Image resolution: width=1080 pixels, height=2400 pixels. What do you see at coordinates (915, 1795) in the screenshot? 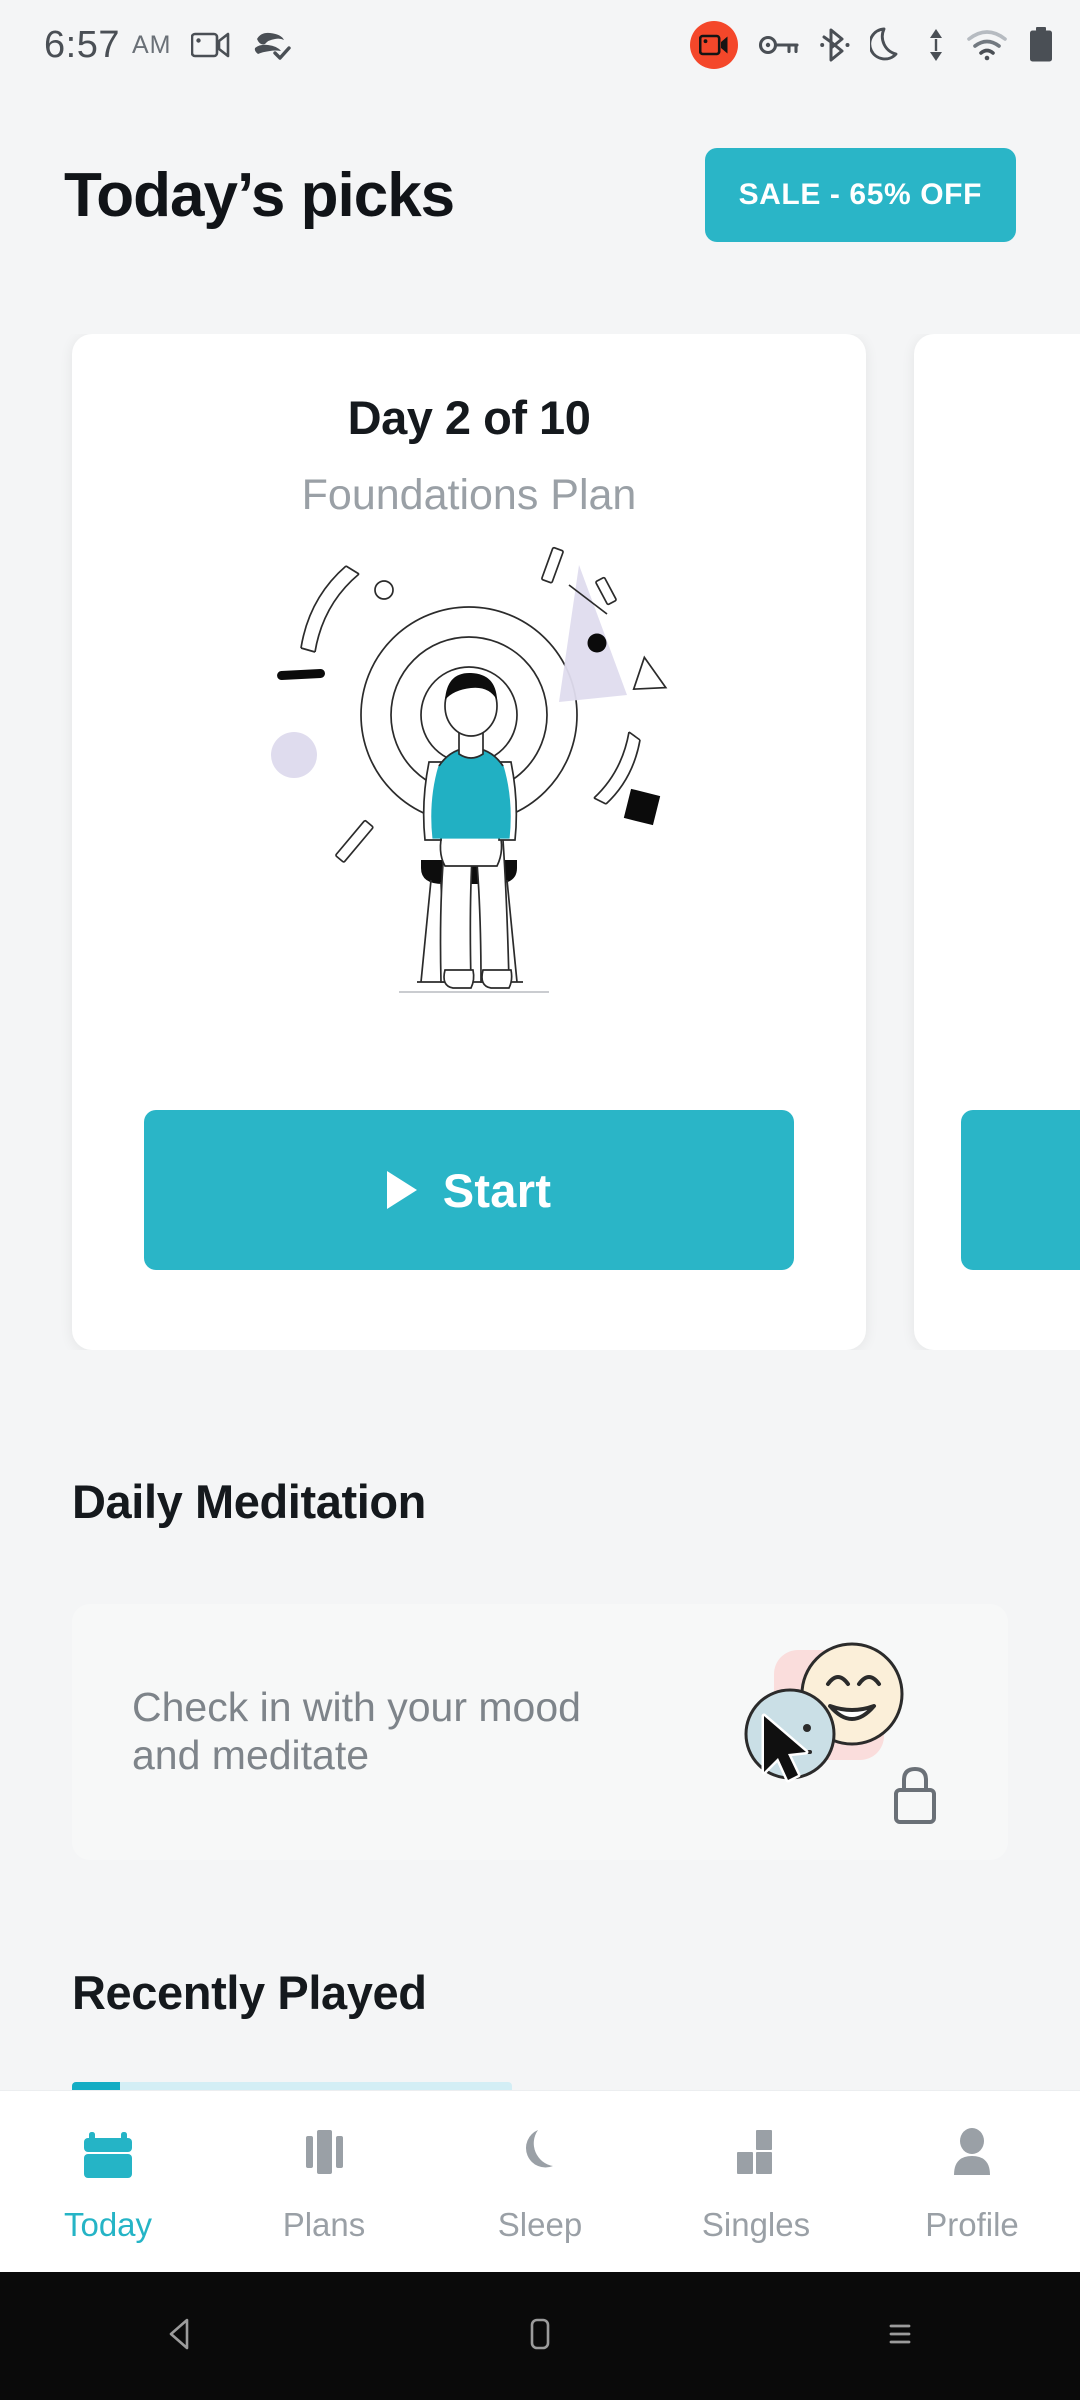
I see `lock-icon` at bounding box center [915, 1795].